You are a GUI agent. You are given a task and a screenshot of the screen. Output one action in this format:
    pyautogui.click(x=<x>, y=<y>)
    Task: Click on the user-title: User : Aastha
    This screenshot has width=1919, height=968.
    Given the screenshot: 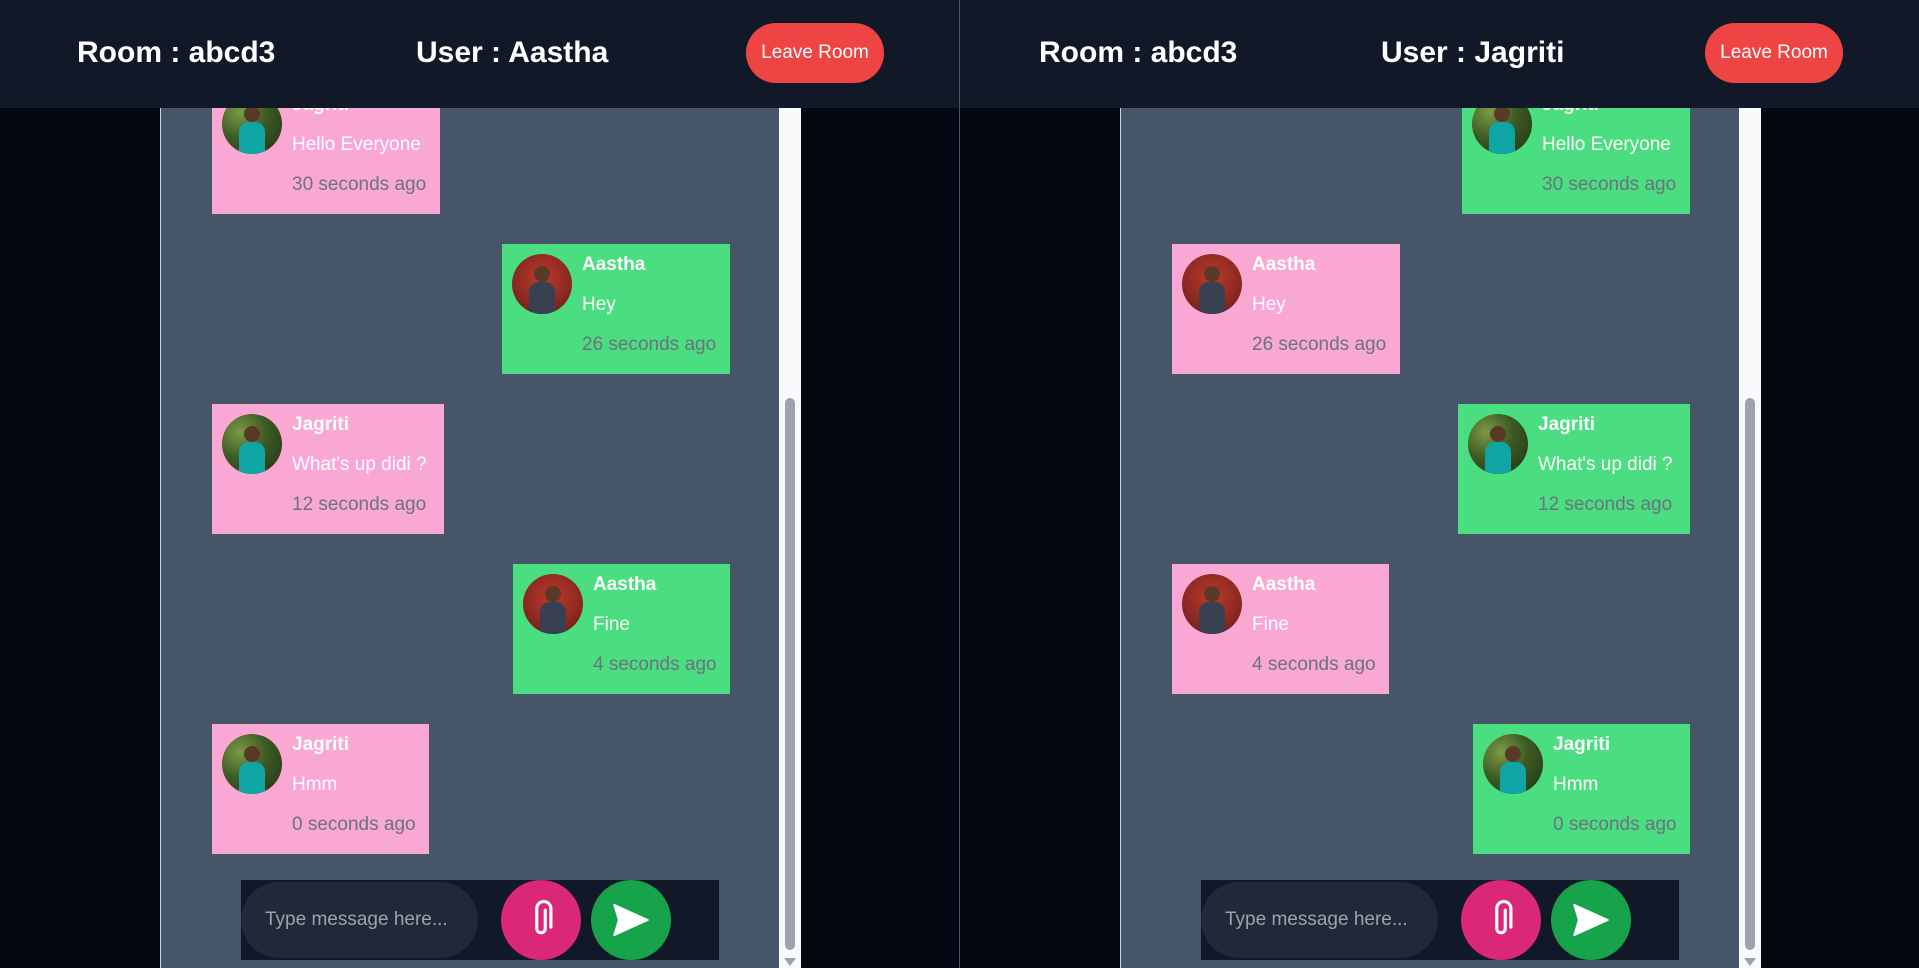 What is the action you would take?
    pyautogui.click(x=512, y=52)
    